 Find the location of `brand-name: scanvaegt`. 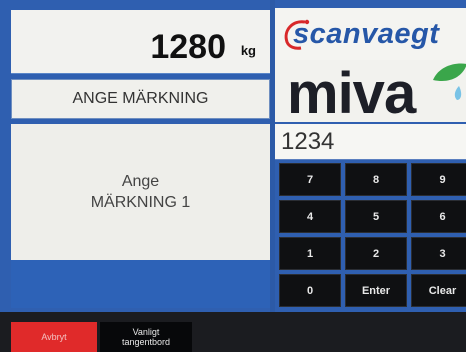

brand-name: scanvaegt is located at coordinates (366, 34).